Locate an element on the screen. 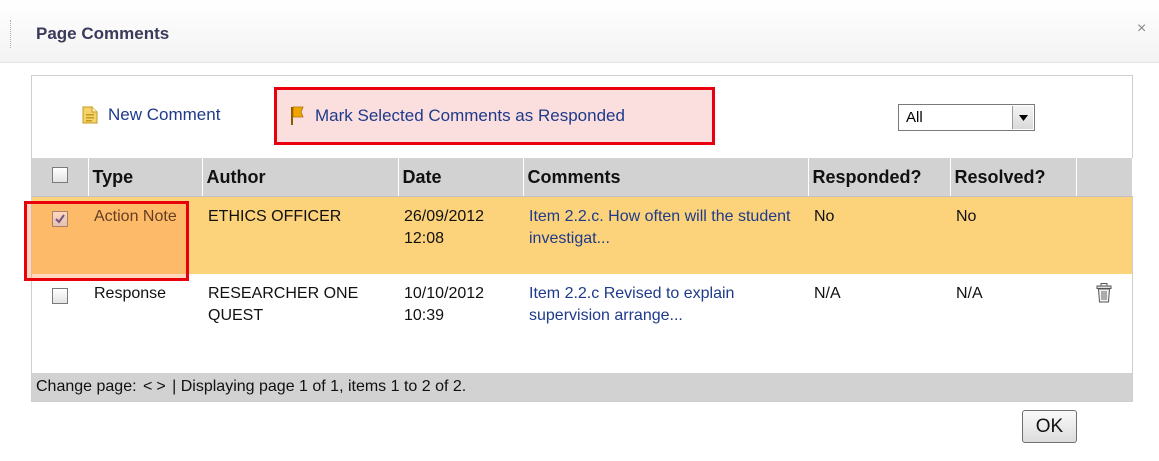 The image size is (1159, 461). mark-responded-label: Mark Selected Comments as Responded is located at coordinates (470, 115).